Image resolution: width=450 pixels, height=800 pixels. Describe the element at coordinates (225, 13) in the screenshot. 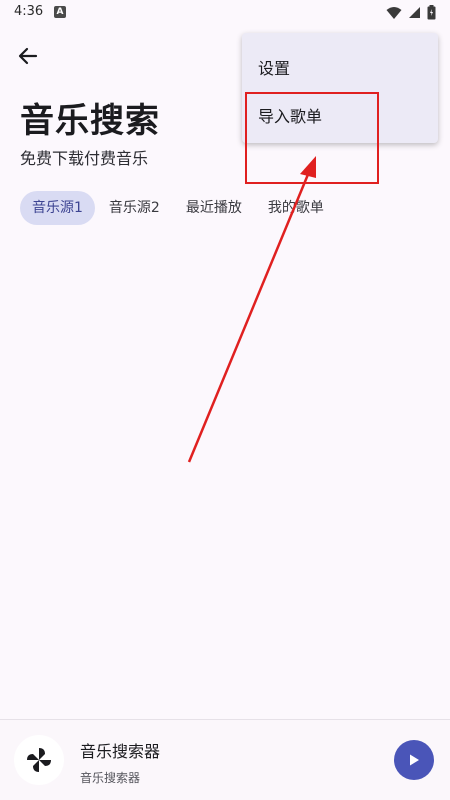

I see `status-bar: 4:36 A` at that location.